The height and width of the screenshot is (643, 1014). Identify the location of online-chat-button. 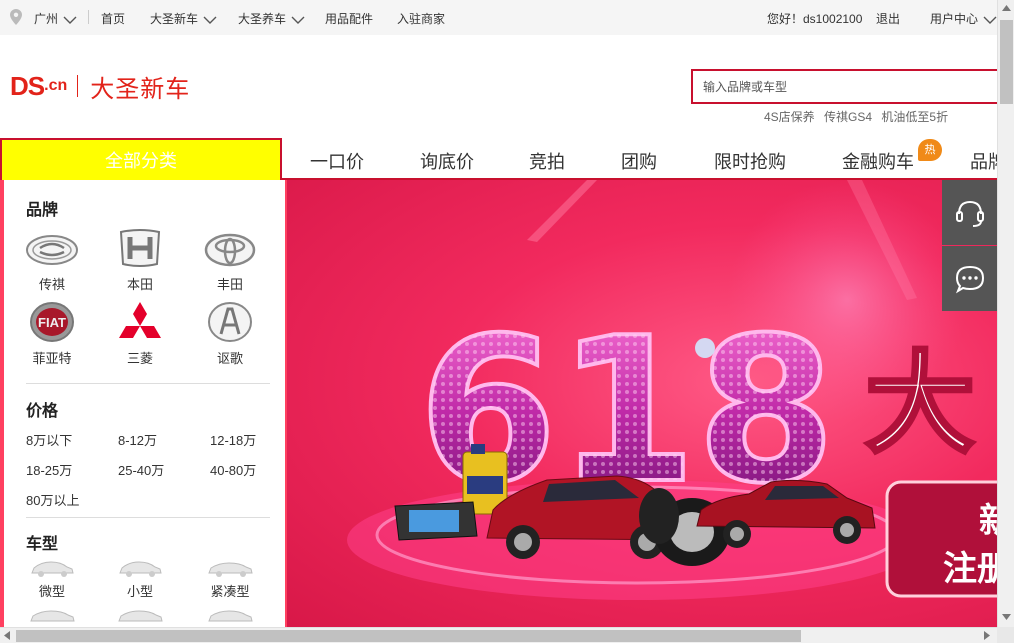
(969, 278).